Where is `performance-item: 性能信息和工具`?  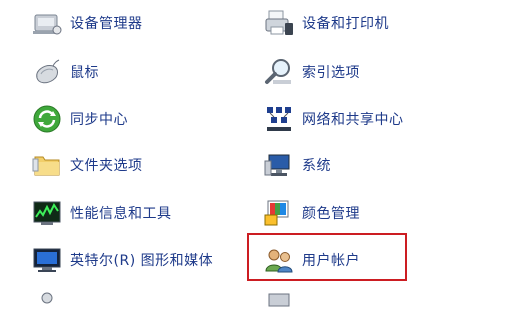 performance-item: 性能信息和工具 is located at coordinates (101, 213).